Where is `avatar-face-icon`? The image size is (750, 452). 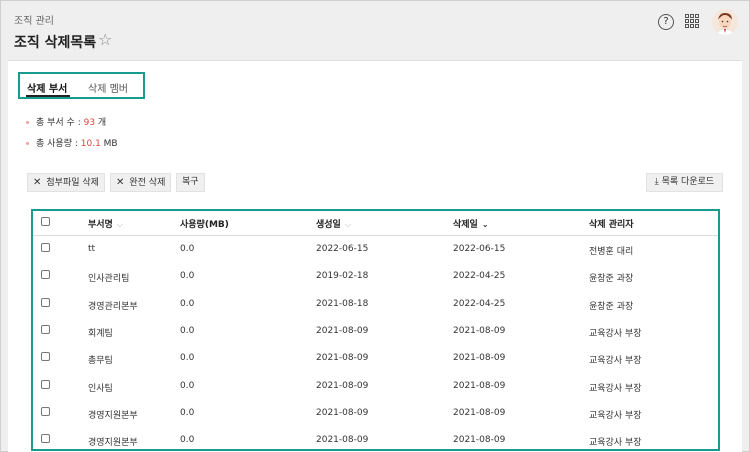 avatar-face-icon is located at coordinates (725, 22).